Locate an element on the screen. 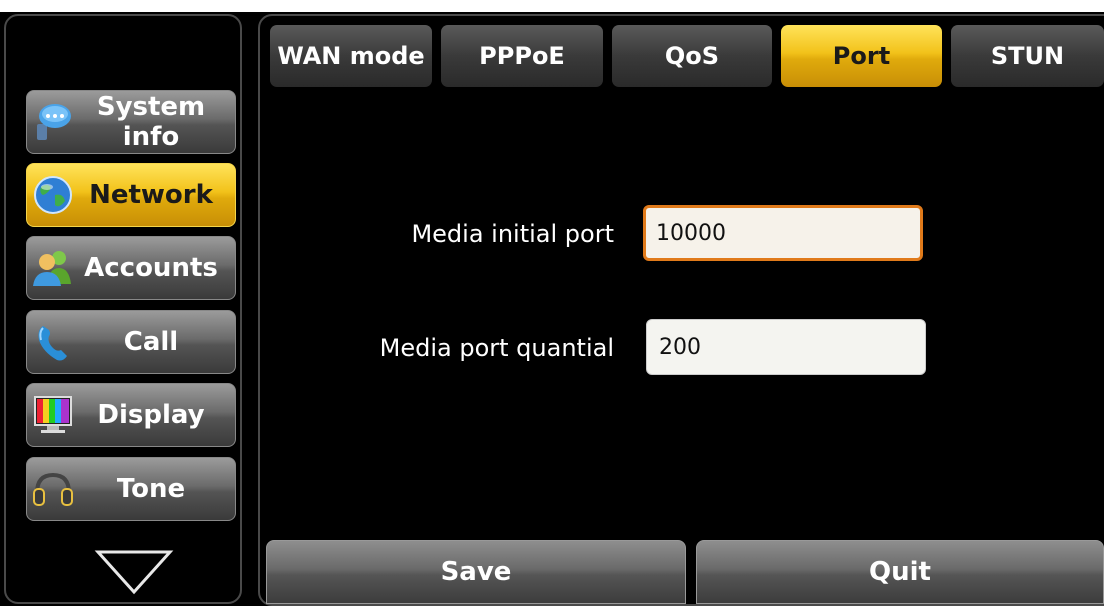 Image resolution: width=1104 pixels, height=606 pixels. sidebar-item-system-info: System info is located at coordinates (131, 122).